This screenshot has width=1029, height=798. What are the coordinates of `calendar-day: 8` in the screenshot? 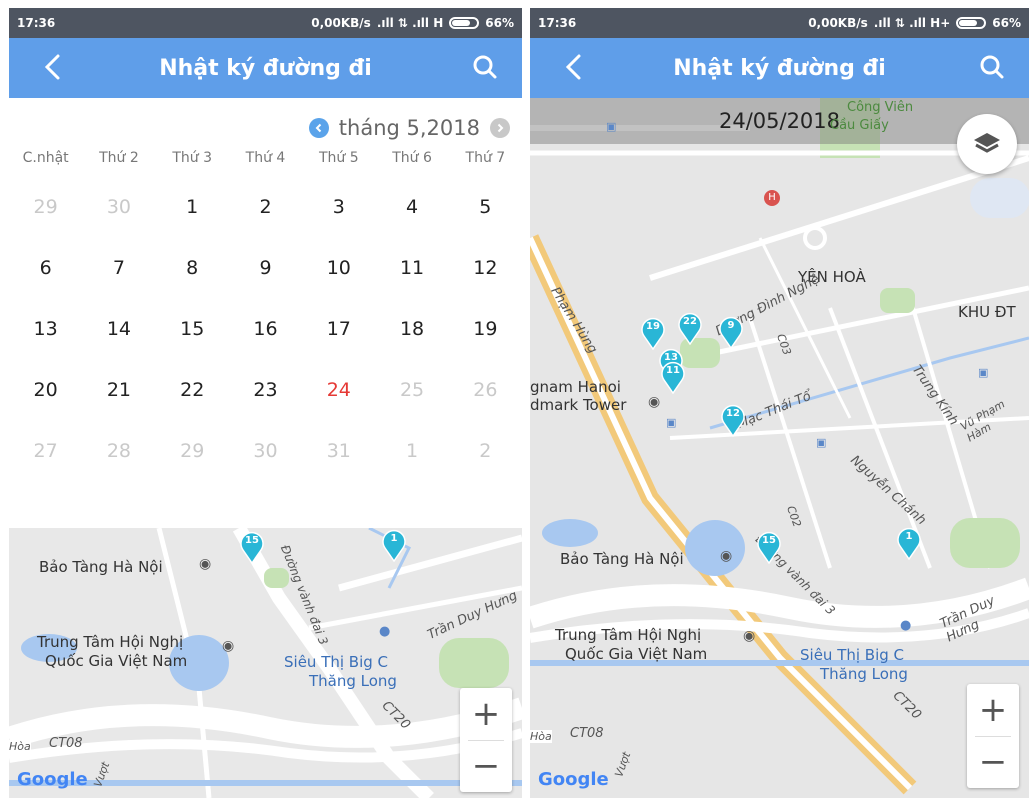 It's located at (192, 277).